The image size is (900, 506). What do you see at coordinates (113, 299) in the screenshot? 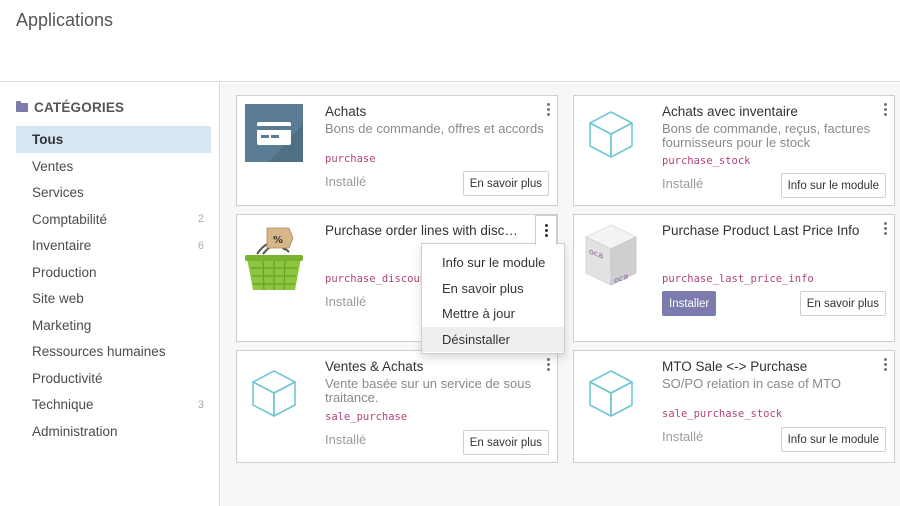
I see `category-item-site-web: Site web` at bounding box center [113, 299].